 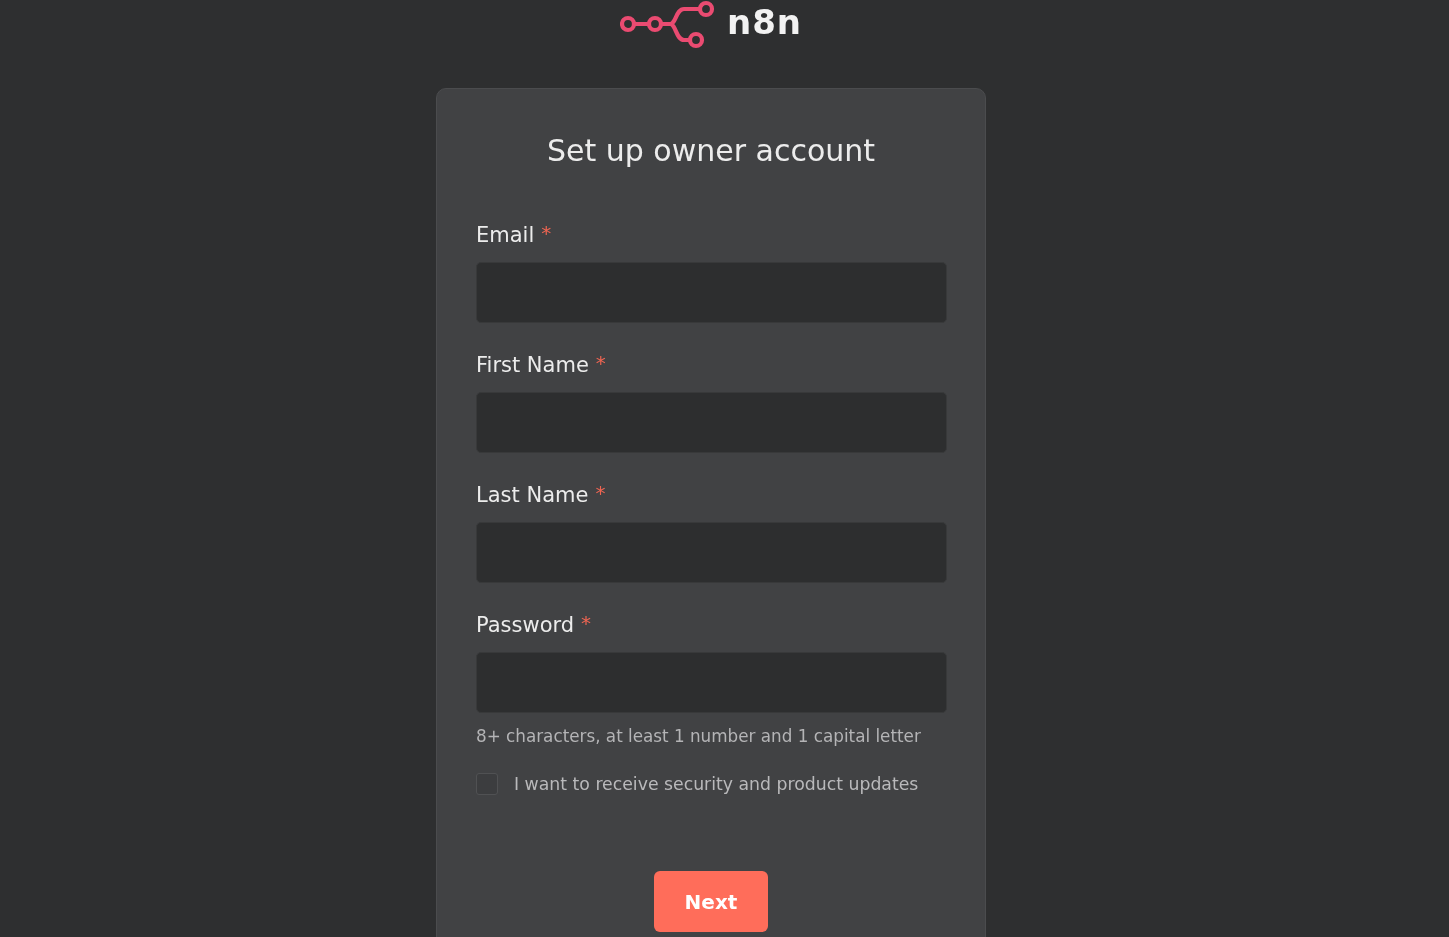 What do you see at coordinates (505, 235) in the screenshot?
I see `field-label: Email` at bounding box center [505, 235].